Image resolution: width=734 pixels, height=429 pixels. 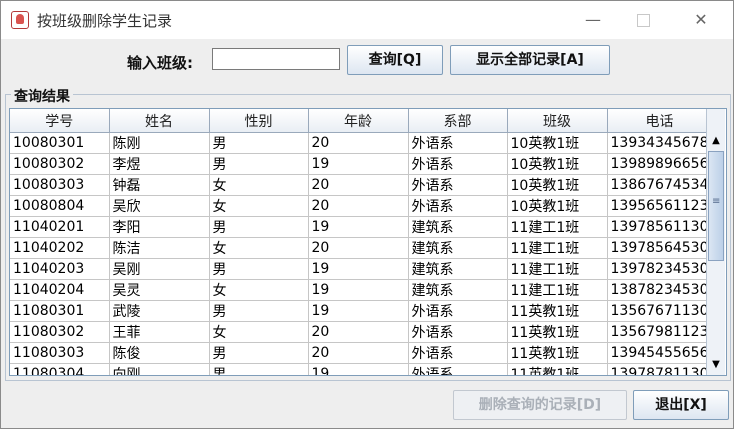 What do you see at coordinates (60, 248) in the screenshot?
I see `table-cell: 11040202` at bounding box center [60, 248].